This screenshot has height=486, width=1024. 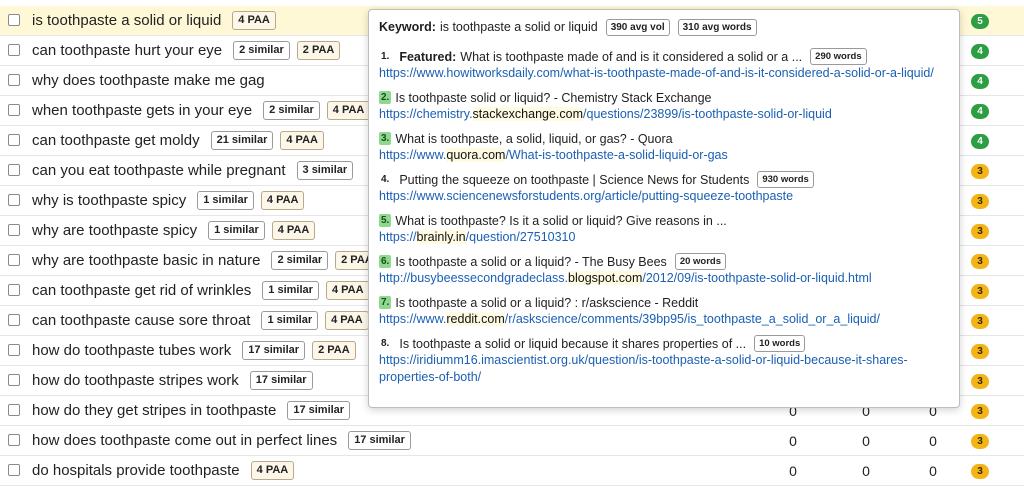 I want to click on keyword-text: can toothpaste get moldy, so click(x=116, y=140).